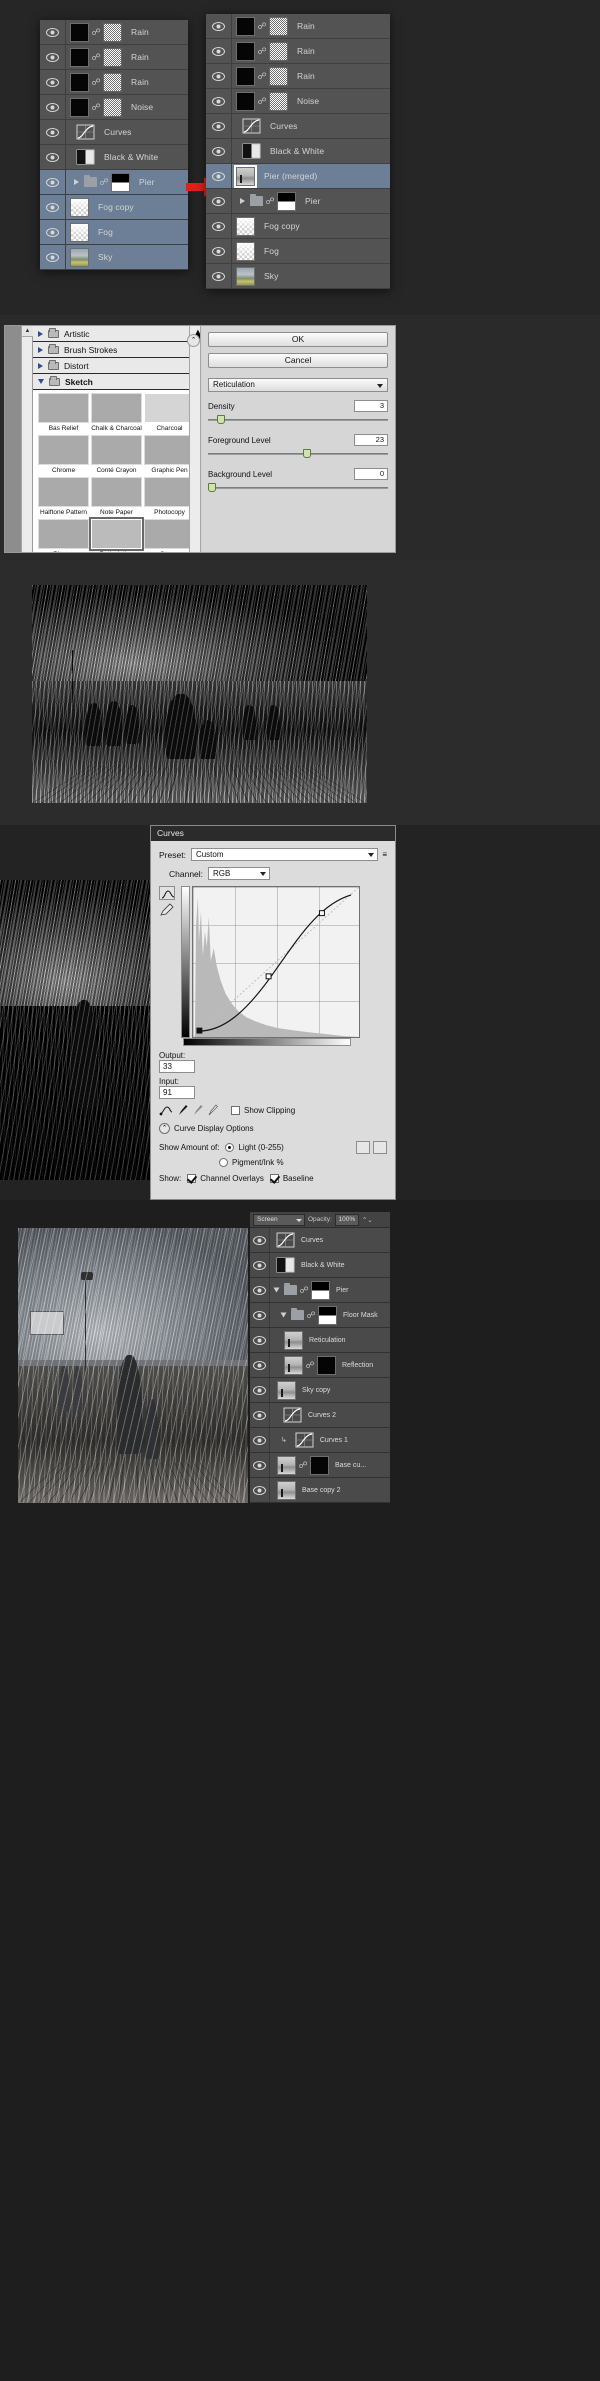 Image resolution: width=600 pixels, height=2381 pixels. Describe the element at coordinates (116, 497) in the screenshot. I see `filter-thumbnail: Note Paper` at that location.